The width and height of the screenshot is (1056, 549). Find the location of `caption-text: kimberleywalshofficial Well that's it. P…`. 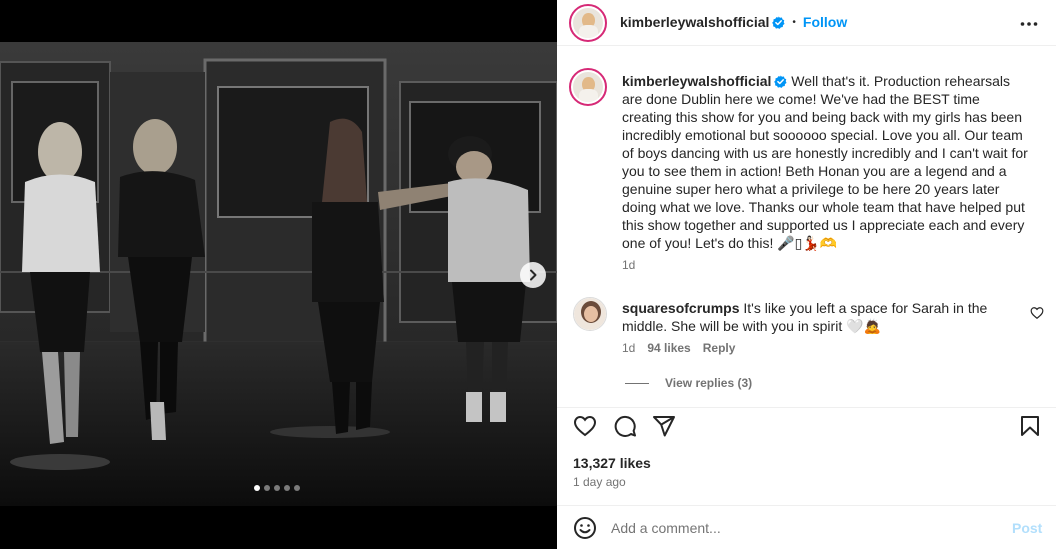

caption-text: kimberleywalshofficial Well that's it. P… is located at coordinates (827, 162).